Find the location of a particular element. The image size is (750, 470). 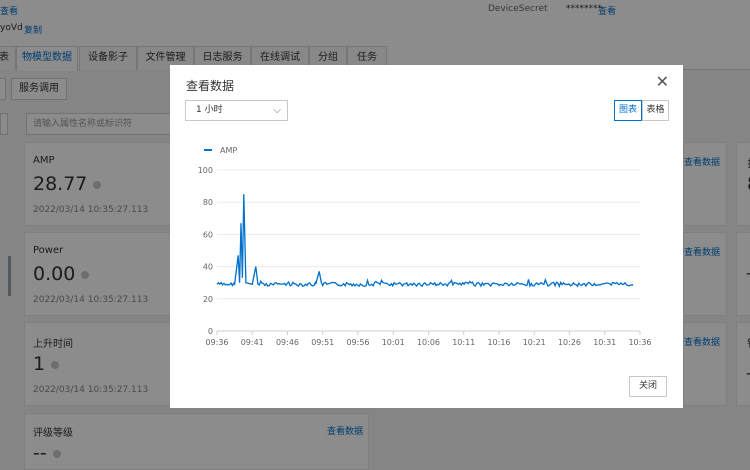

x-tick-label: 10:36 is located at coordinates (639, 342).